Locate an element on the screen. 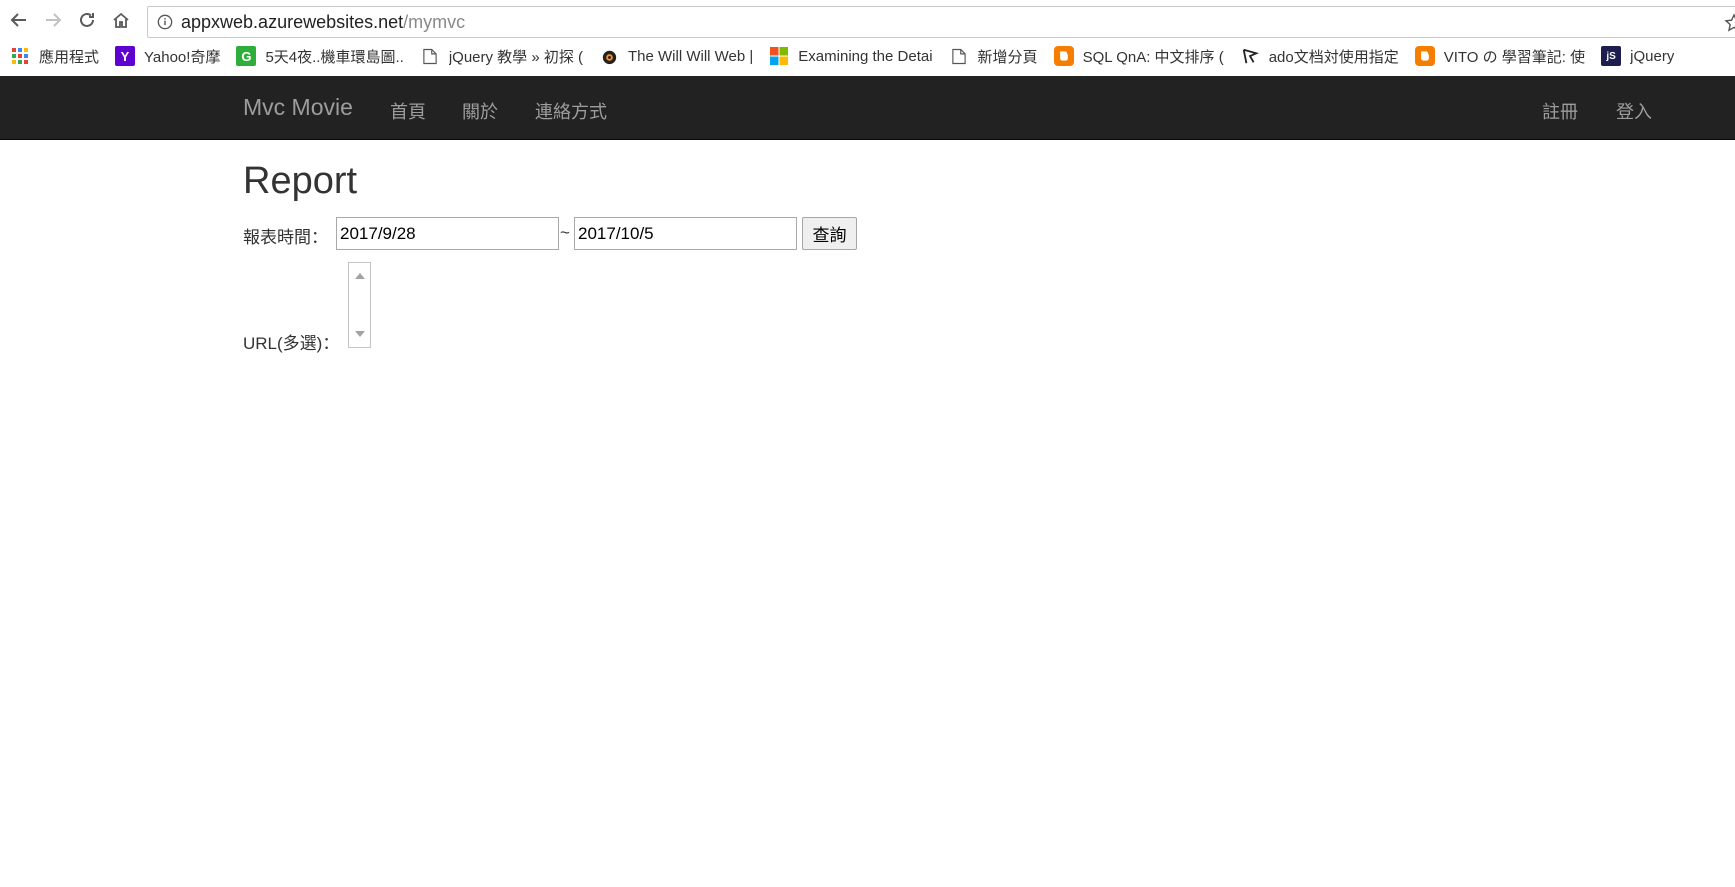 The height and width of the screenshot is (887, 1735). bookmark-label: Yahoo!奇摩 is located at coordinates (182, 57).